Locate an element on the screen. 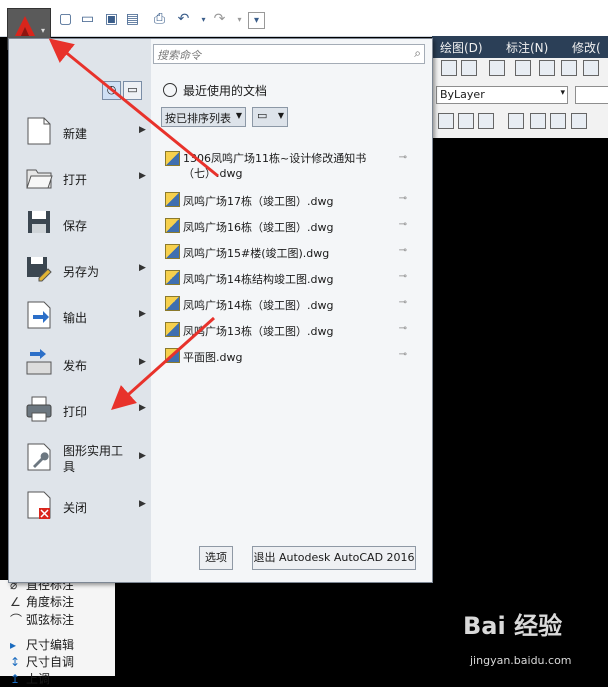 The width and height of the screenshot is (608, 687). open-documents-toggle-icon: ▭ is located at coordinates (132, 90).